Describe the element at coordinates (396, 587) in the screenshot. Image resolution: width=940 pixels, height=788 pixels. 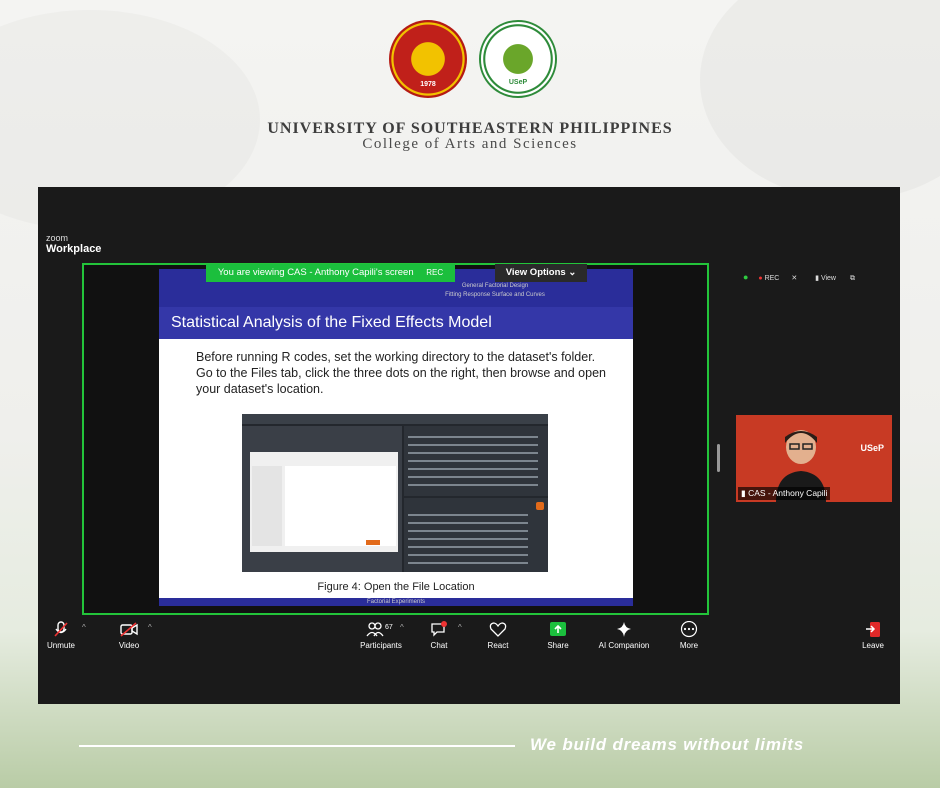
I see `figure-caption: Figure 4: Open the File Location` at that location.